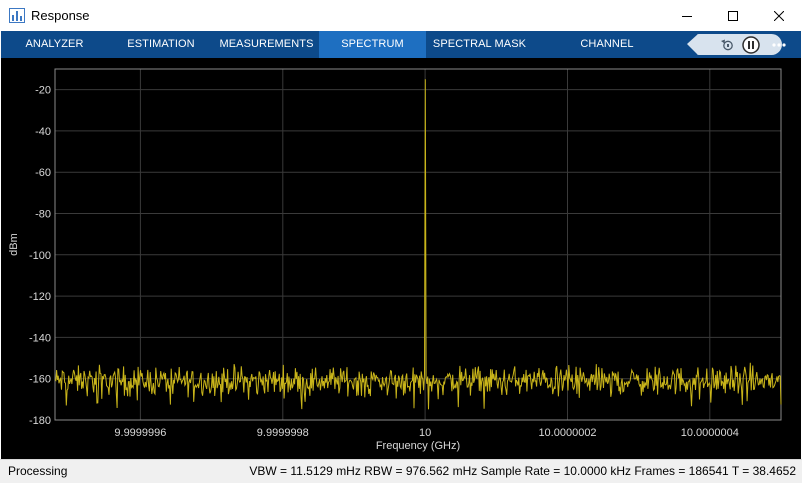 Image resolution: width=802 pixels, height=483 pixels. Describe the element at coordinates (40, 421) in the screenshot. I see `y-tick-label: -180` at that location.